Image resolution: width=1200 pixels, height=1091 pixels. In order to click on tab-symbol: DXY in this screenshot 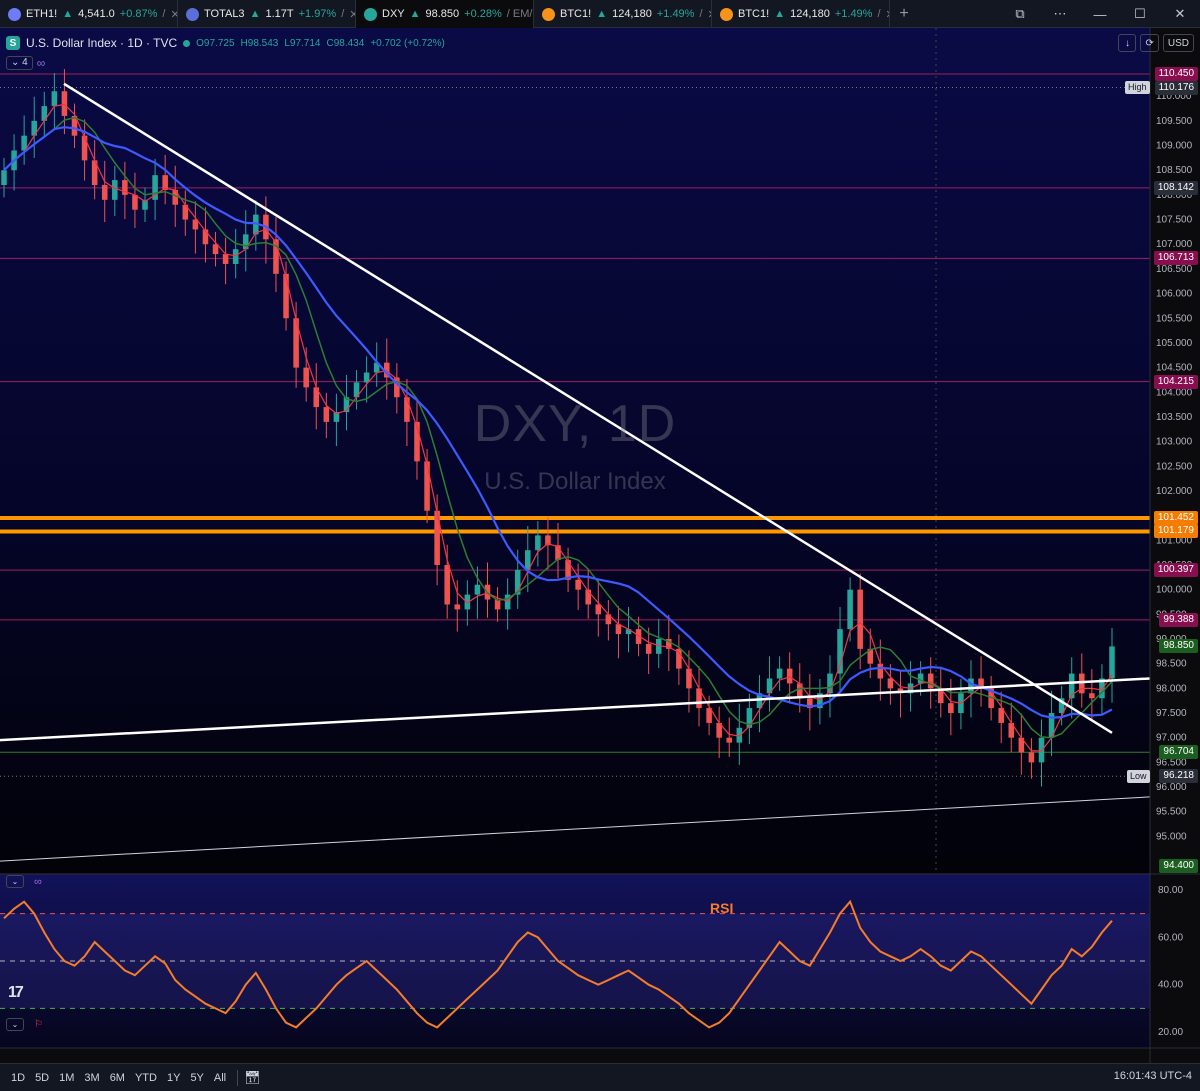, I will do `click(393, 14)`.